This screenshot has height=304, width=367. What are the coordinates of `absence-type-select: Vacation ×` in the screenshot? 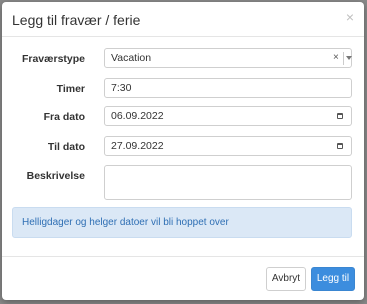 It's located at (228, 58).